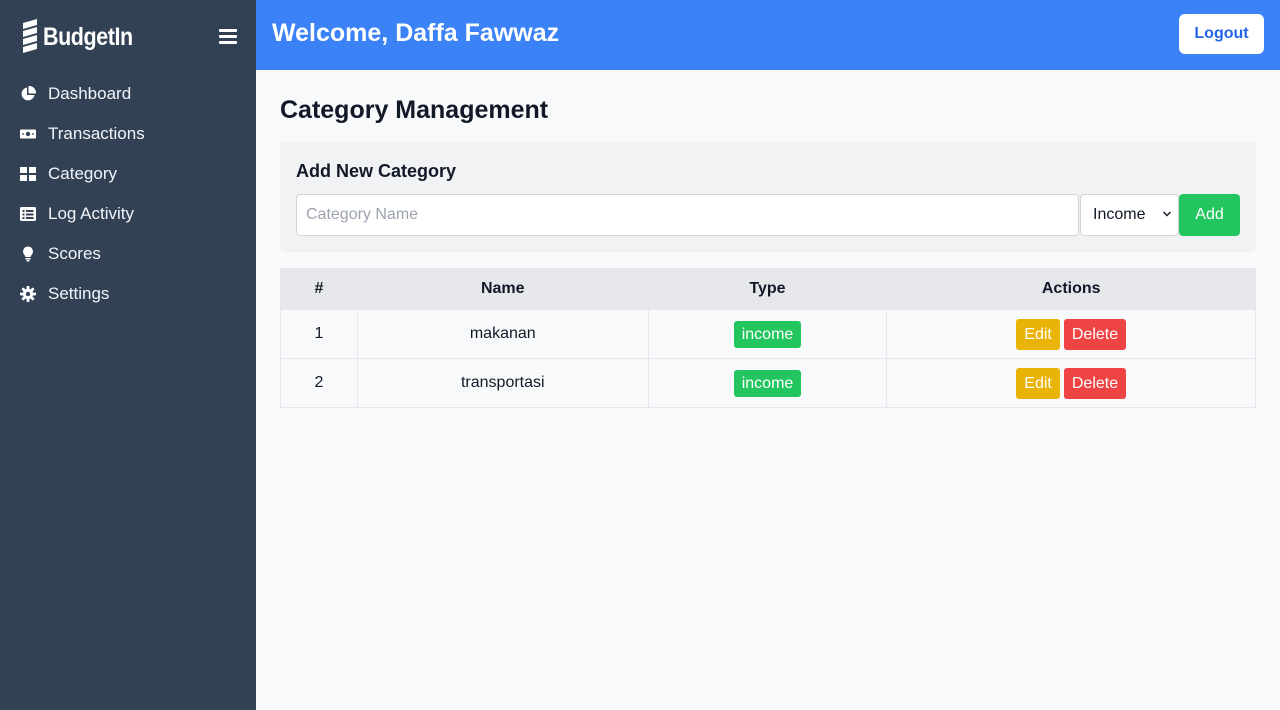 This screenshot has width=1280, height=710. I want to click on table-row: 1 makanan income Edit Delete, so click(768, 334).